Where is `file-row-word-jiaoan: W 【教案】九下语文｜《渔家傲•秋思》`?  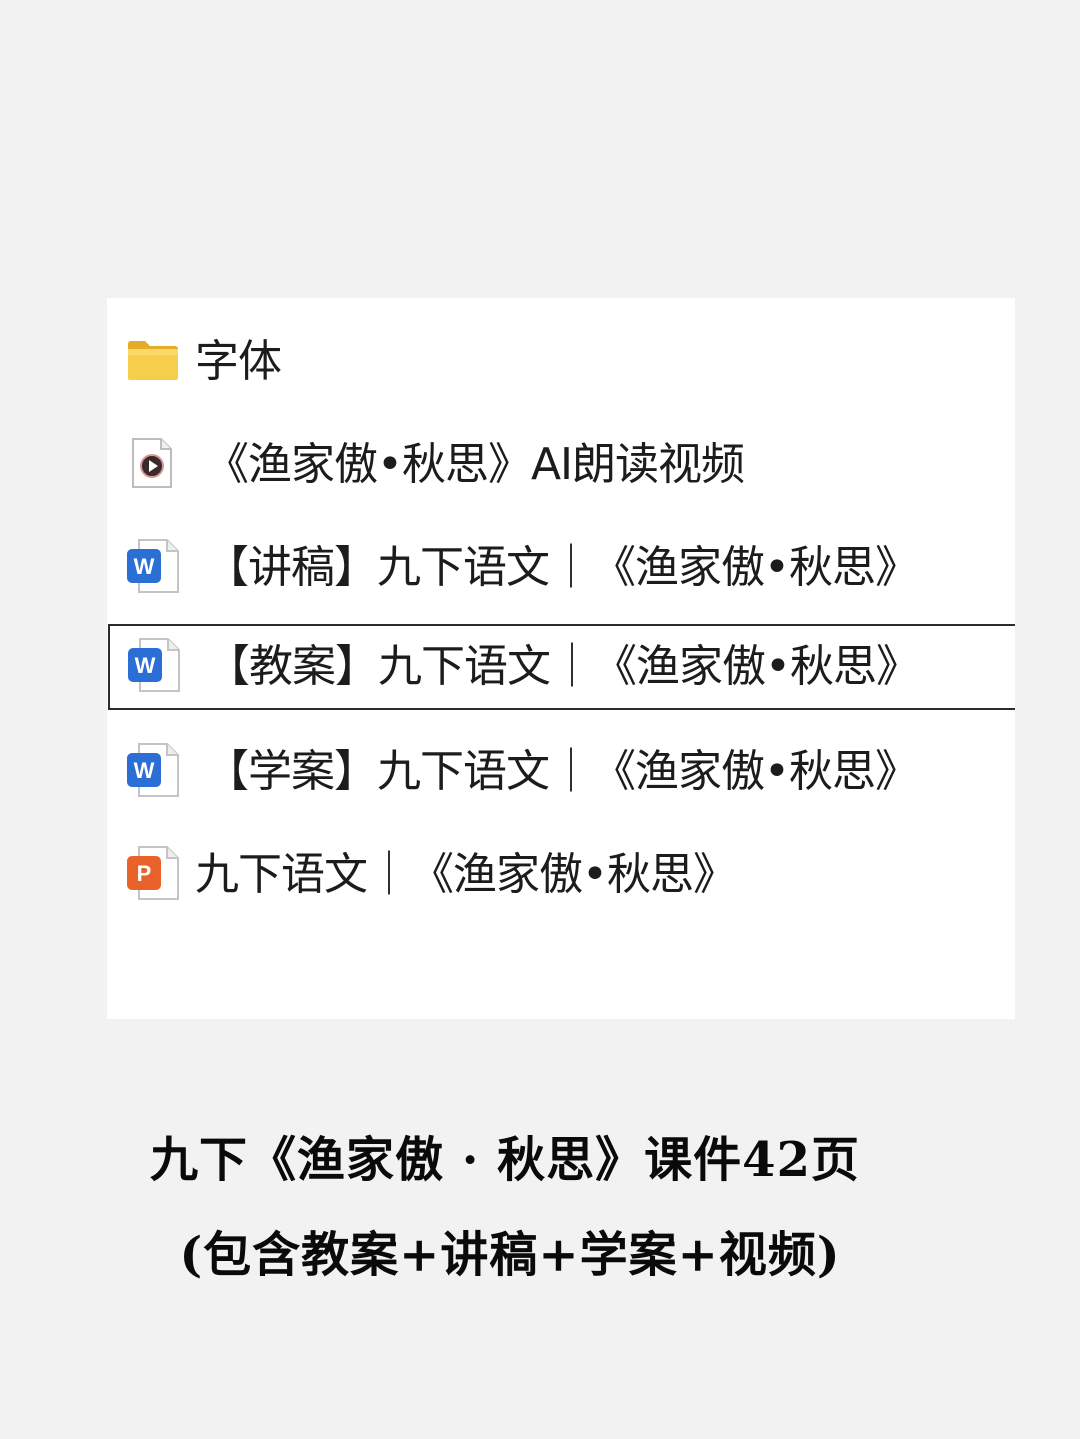
file-row-word-jiaoan: W 【教案】九下语文｜《渔家傲•秋思》 is located at coordinates (561, 667).